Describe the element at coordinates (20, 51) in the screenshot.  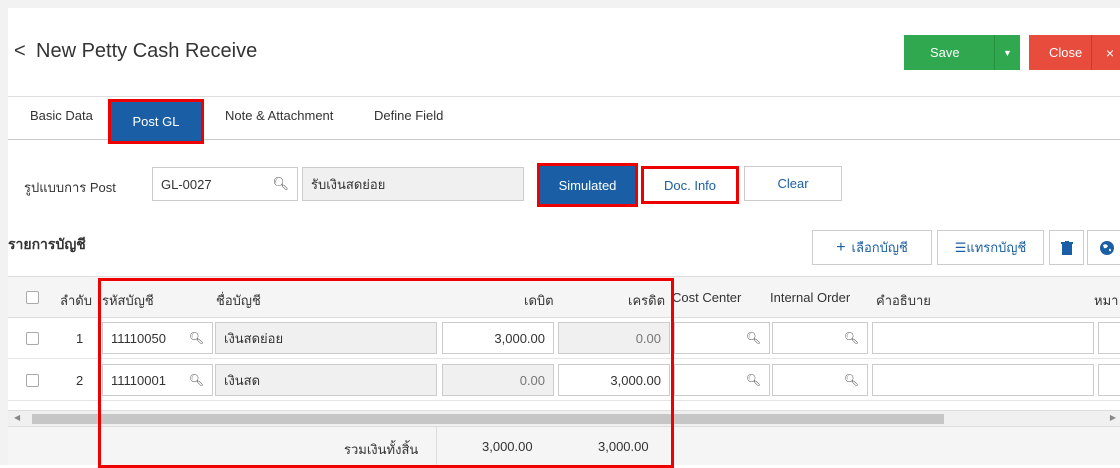
I see `back-icon: <` at that location.